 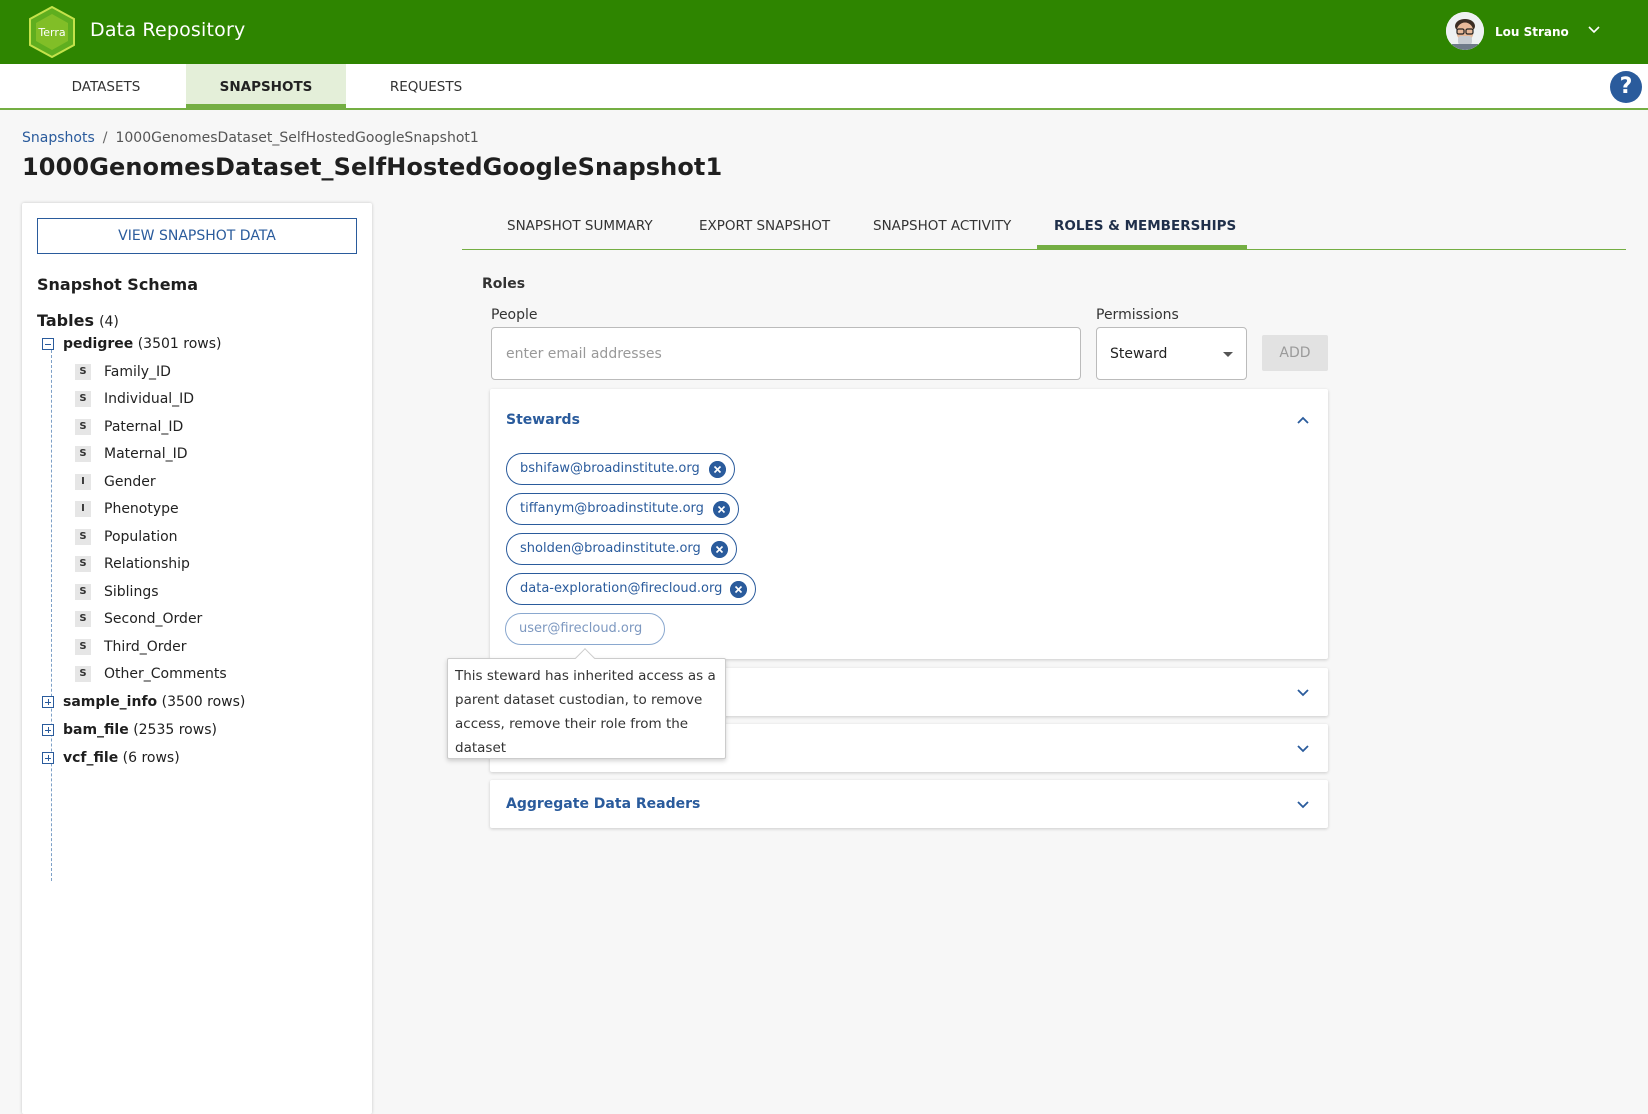 I want to click on tab-snapshot-activity: SNAPSHOT ACTIVITY, so click(x=942, y=226).